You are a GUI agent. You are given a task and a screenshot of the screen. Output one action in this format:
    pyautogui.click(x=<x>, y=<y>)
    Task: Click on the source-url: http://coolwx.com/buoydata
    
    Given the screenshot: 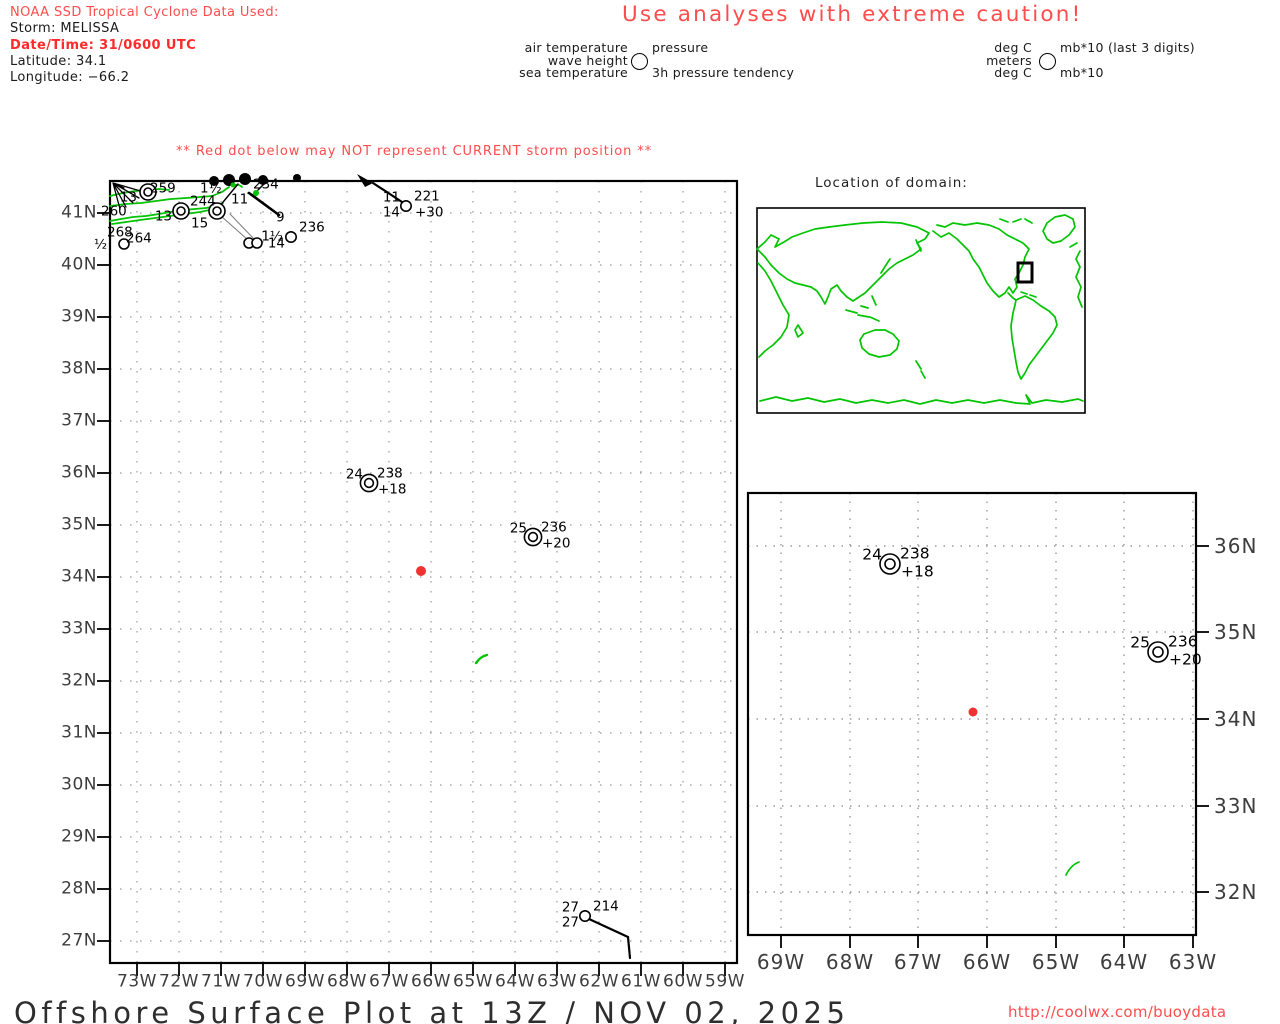 What is the action you would take?
    pyautogui.click(x=1117, y=1012)
    